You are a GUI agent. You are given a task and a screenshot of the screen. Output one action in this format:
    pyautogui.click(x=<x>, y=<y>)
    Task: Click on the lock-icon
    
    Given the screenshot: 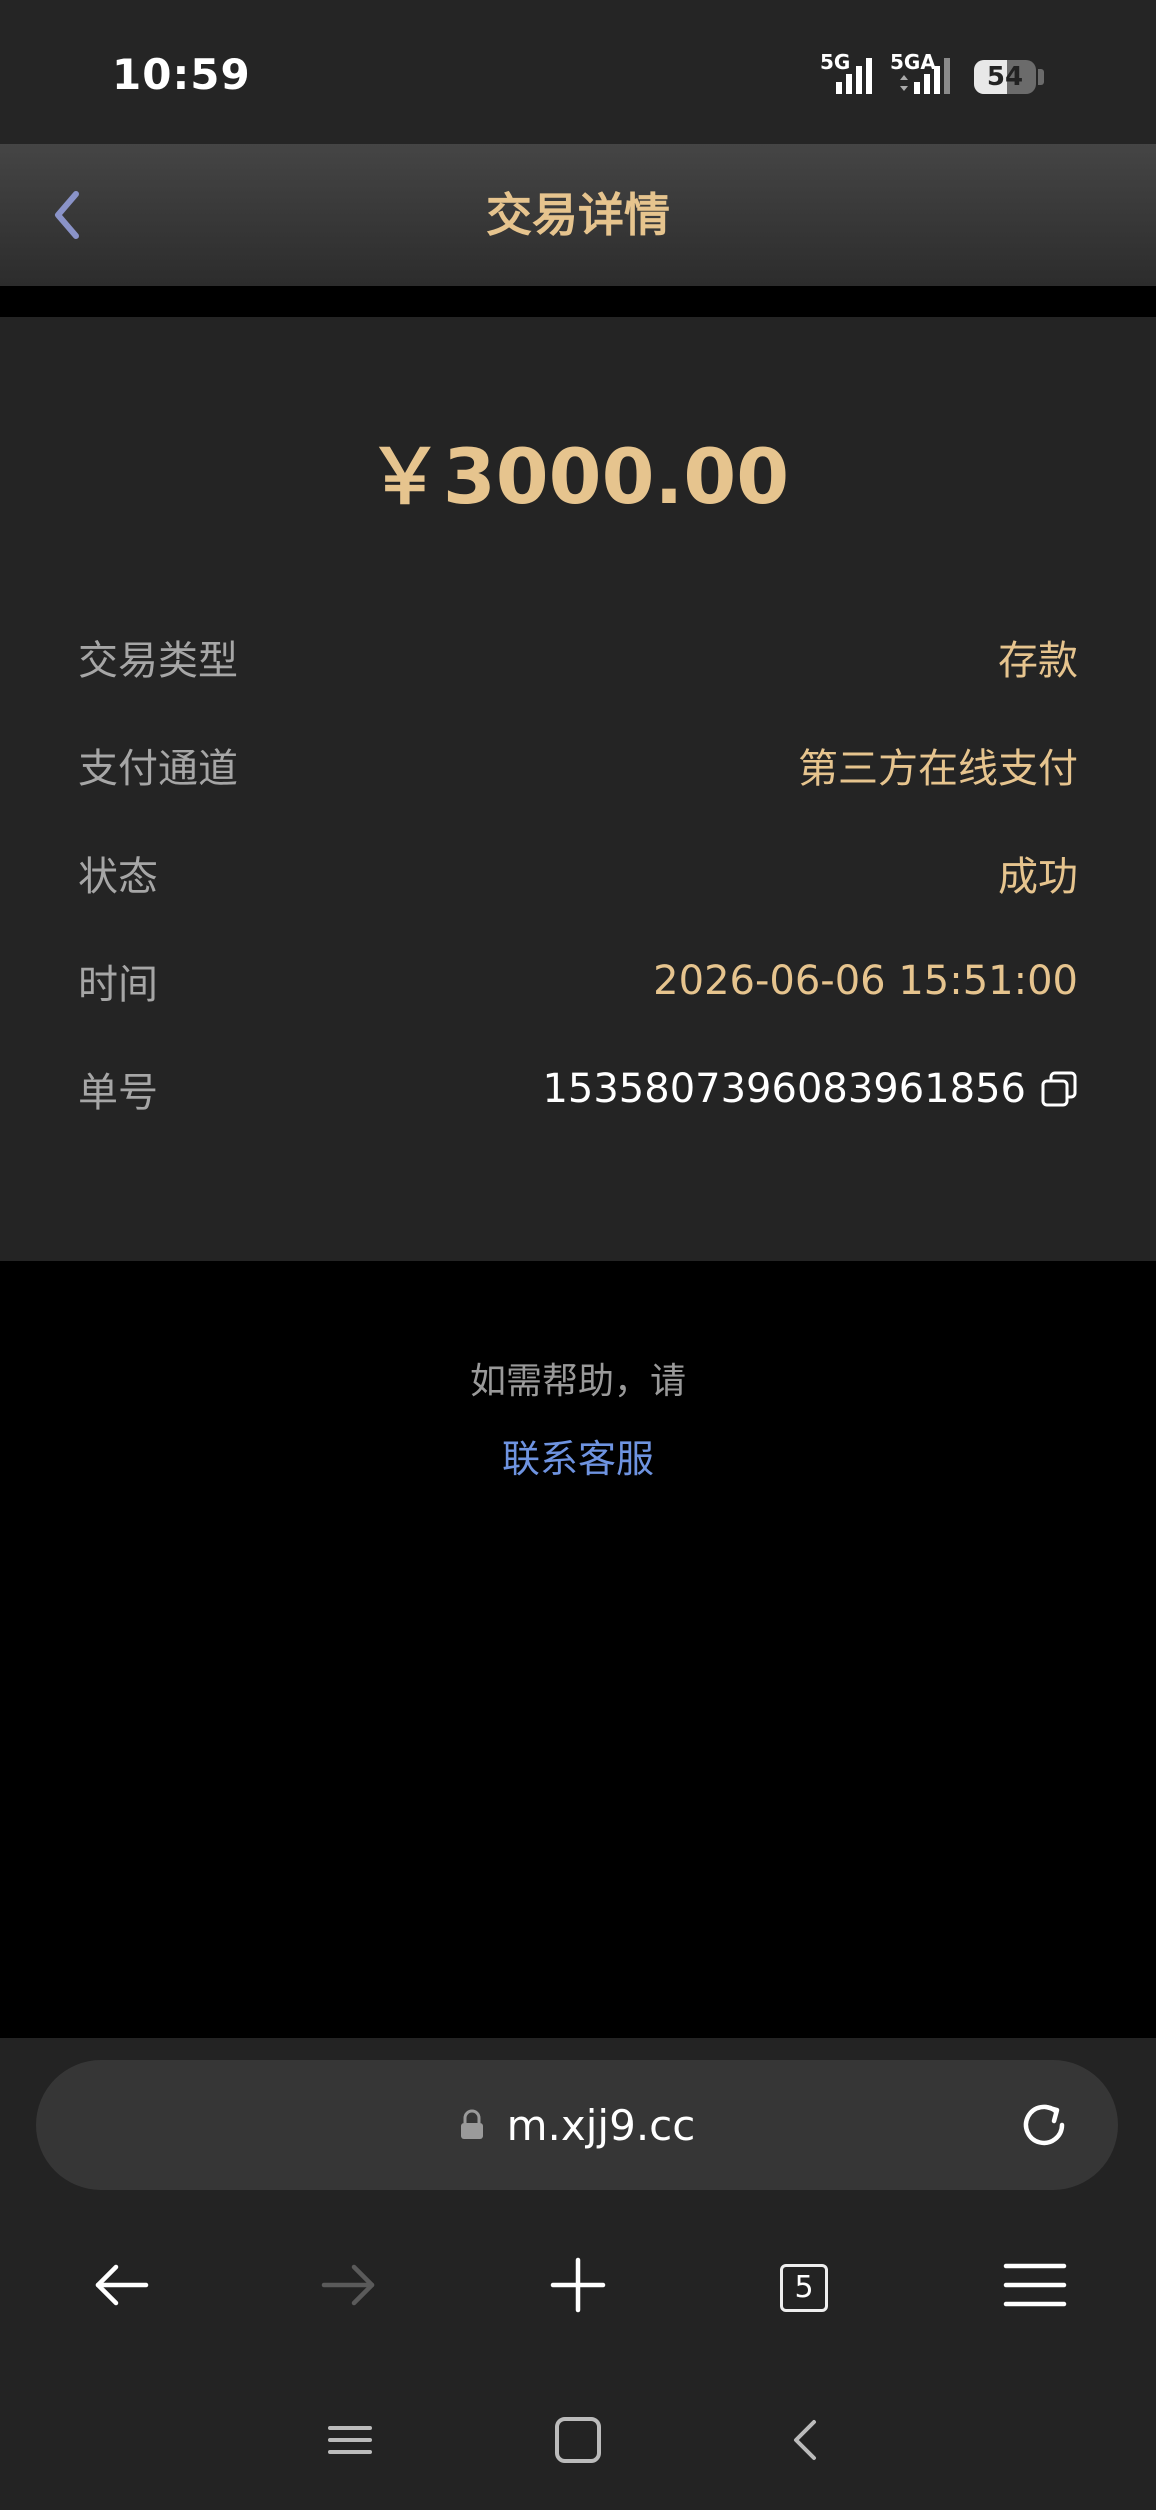 What is the action you would take?
    pyautogui.click(x=471, y=2124)
    